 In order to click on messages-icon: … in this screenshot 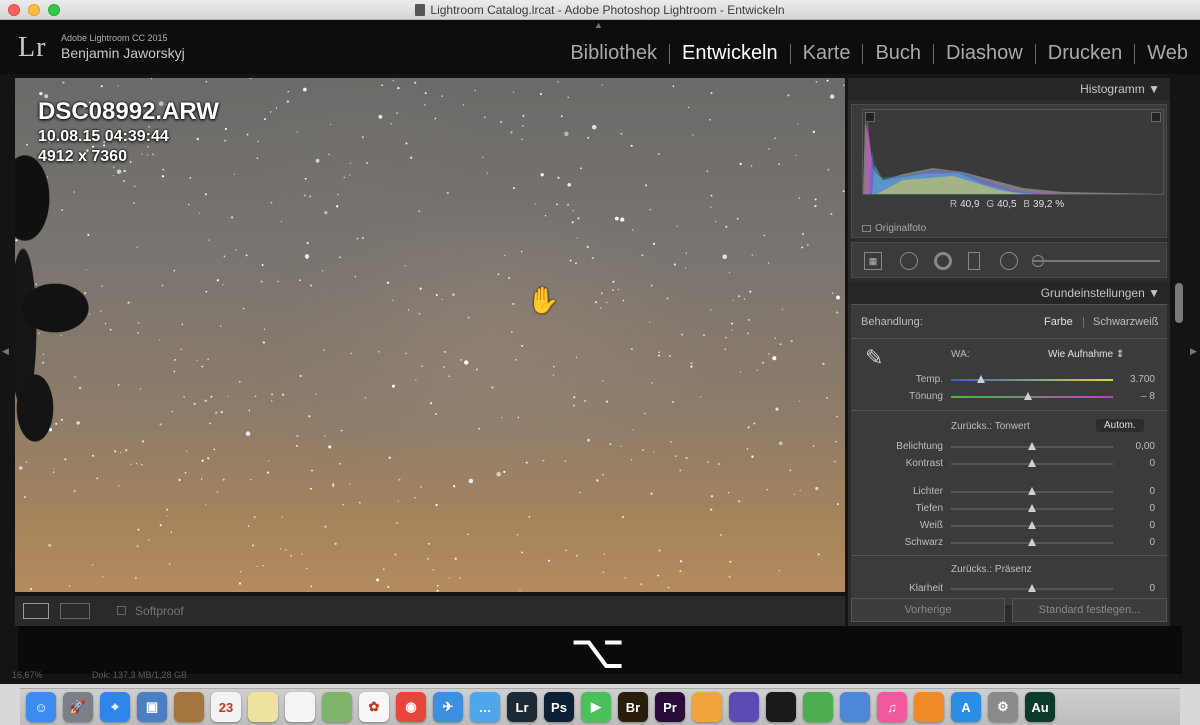, I will do `click(485, 707)`.